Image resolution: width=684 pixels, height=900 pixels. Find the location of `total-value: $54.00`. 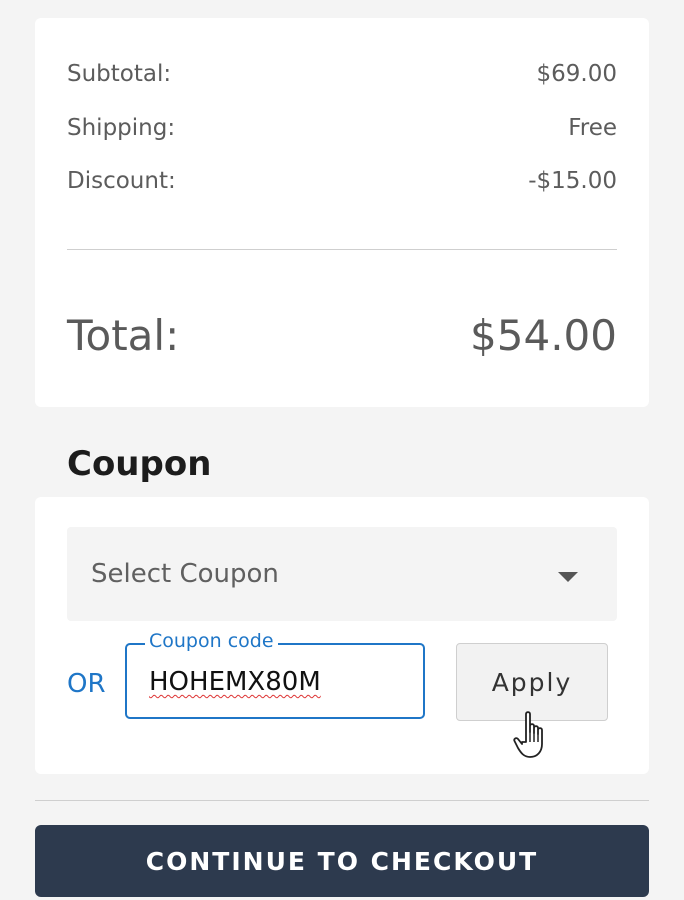

total-value: $54.00 is located at coordinates (543, 335).